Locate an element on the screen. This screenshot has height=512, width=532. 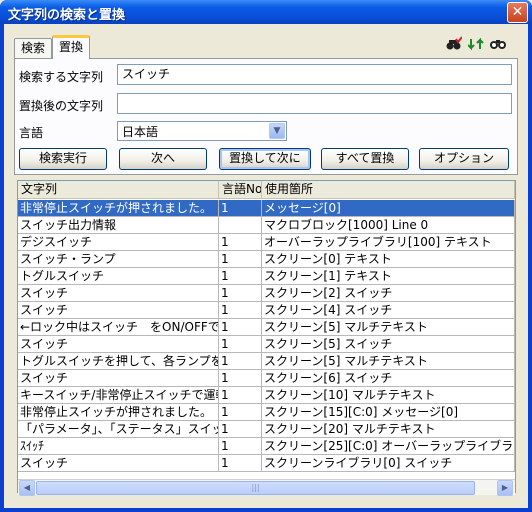
row-location-cell: オーバーラップライブラリ[100] テキスト is located at coordinates (388, 242).